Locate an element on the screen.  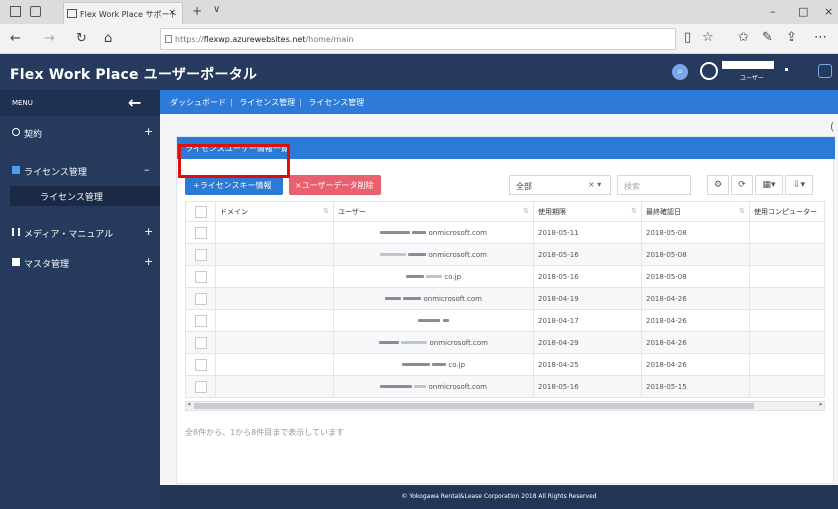
user-domain: onmicrosoft.com is located at coordinates (452, 298).